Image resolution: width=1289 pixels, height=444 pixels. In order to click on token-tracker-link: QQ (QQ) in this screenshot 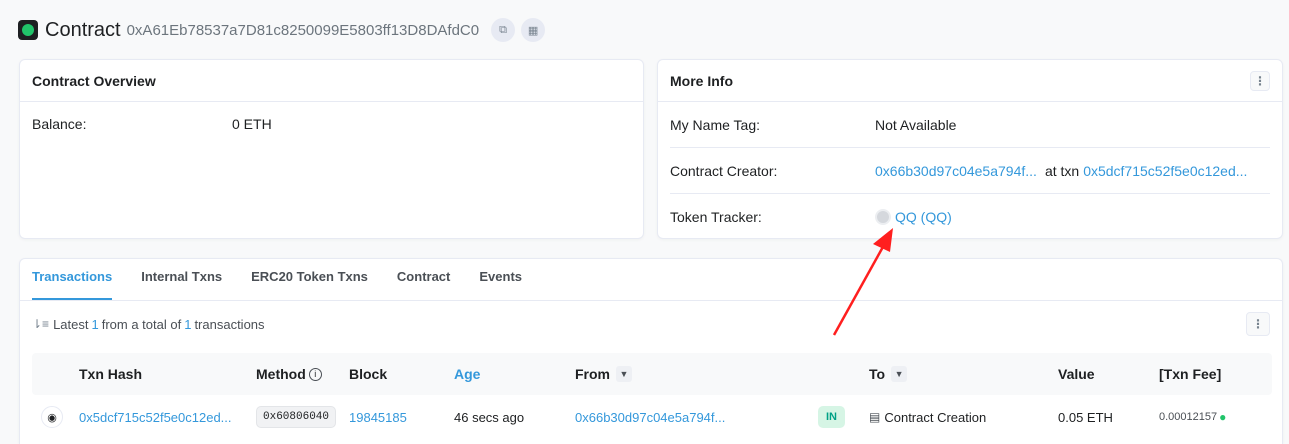, I will do `click(923, 217)`.